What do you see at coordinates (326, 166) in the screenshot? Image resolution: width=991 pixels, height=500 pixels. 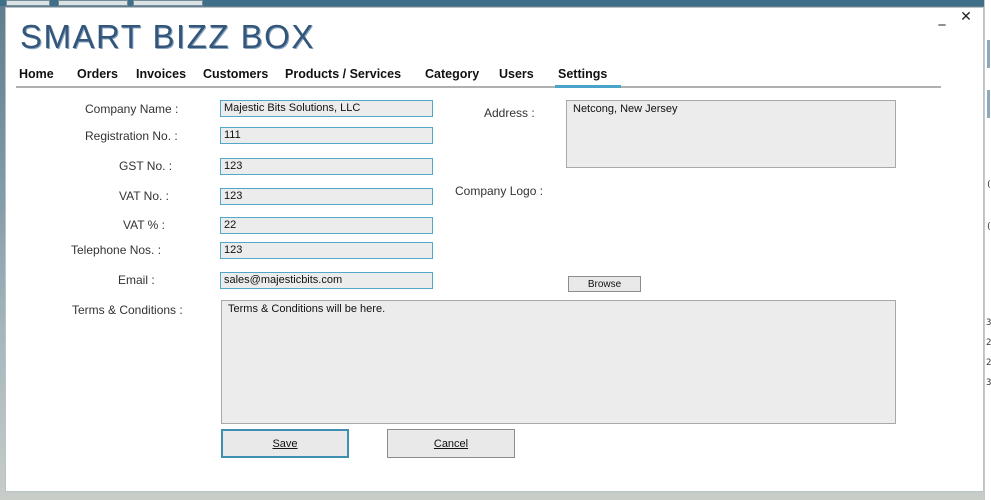 I see `gst-no-field: 123` at bounding box center [326, 166].